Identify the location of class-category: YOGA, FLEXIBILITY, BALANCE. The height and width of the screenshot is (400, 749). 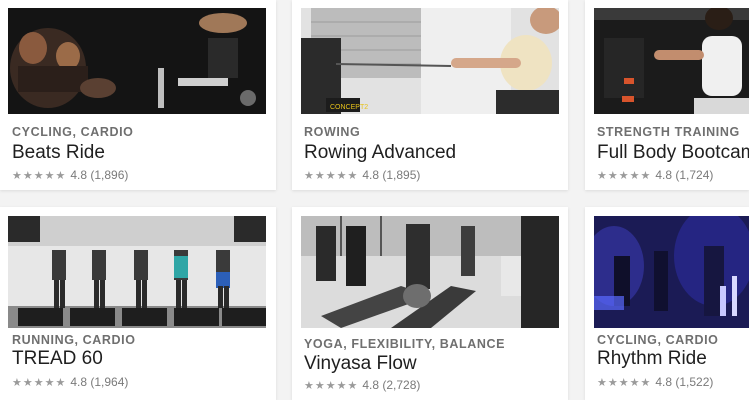
(405, 344).